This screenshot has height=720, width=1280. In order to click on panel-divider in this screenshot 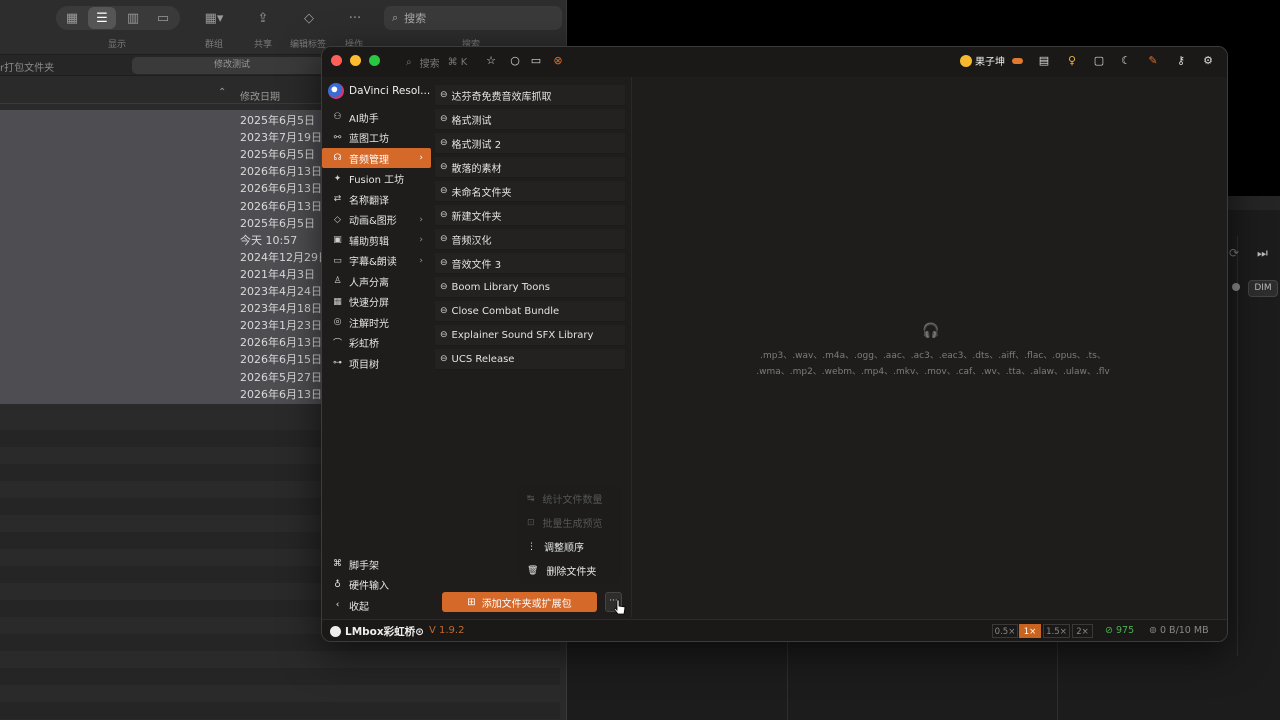, I will do `click(631, 347)`.